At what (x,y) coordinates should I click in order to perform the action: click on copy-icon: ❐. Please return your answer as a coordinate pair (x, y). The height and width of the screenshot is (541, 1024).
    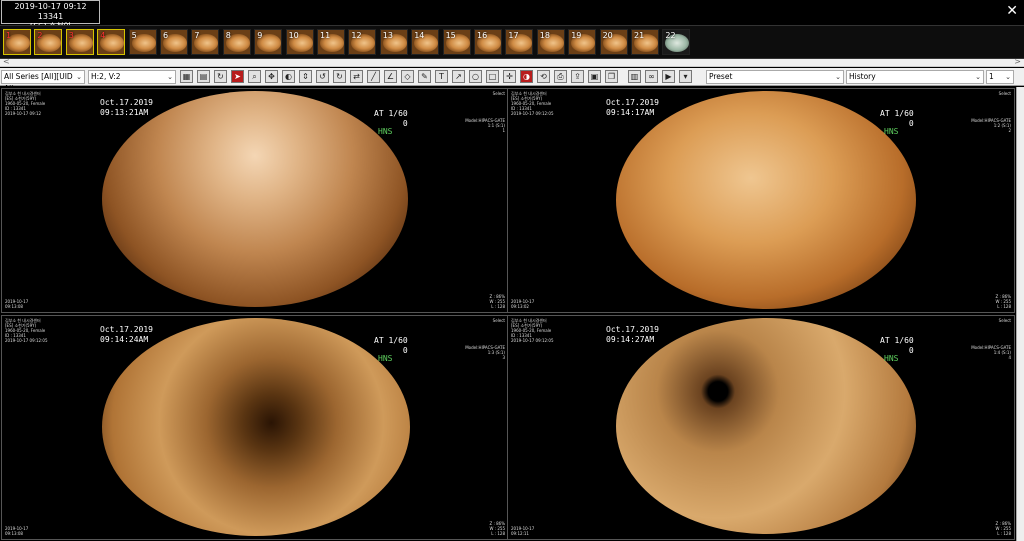
    Looking at the image, I should click on (611, 76).